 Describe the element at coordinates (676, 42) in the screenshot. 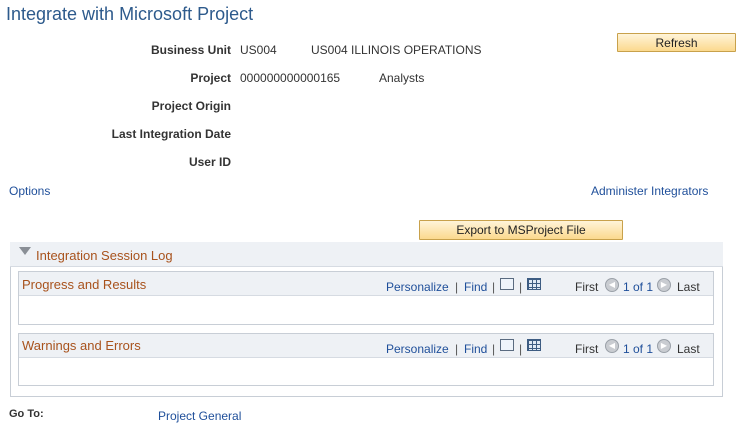

I see `refresh-button: Refresh` at that location.